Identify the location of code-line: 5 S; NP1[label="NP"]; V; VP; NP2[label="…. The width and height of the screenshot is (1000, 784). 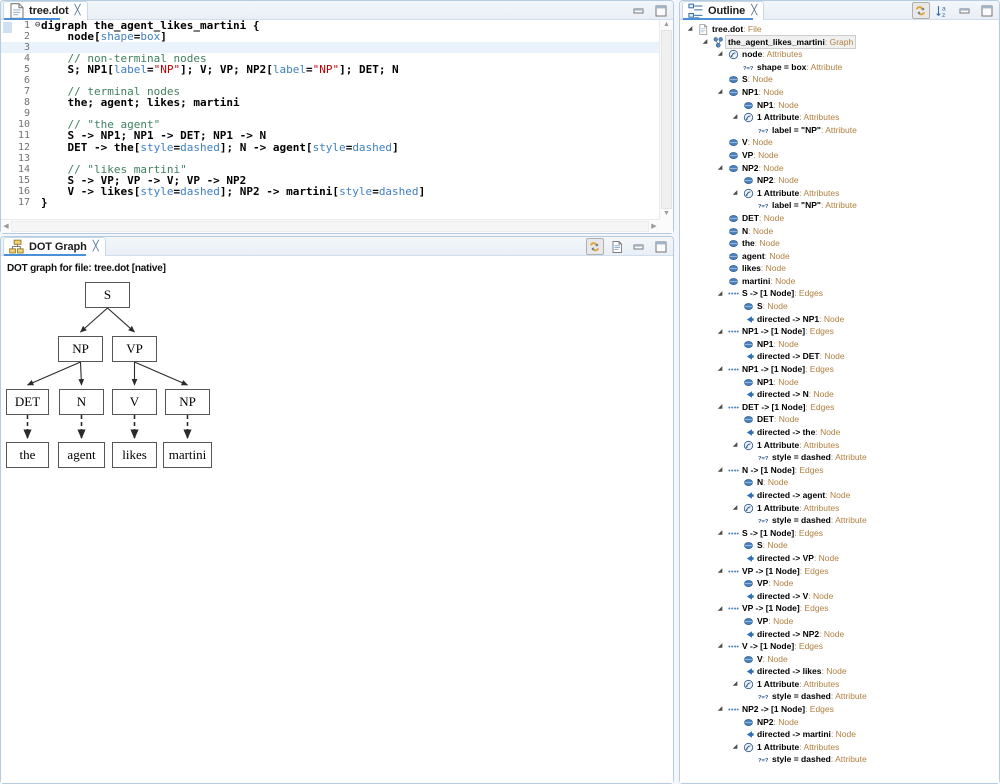
(330, 69).